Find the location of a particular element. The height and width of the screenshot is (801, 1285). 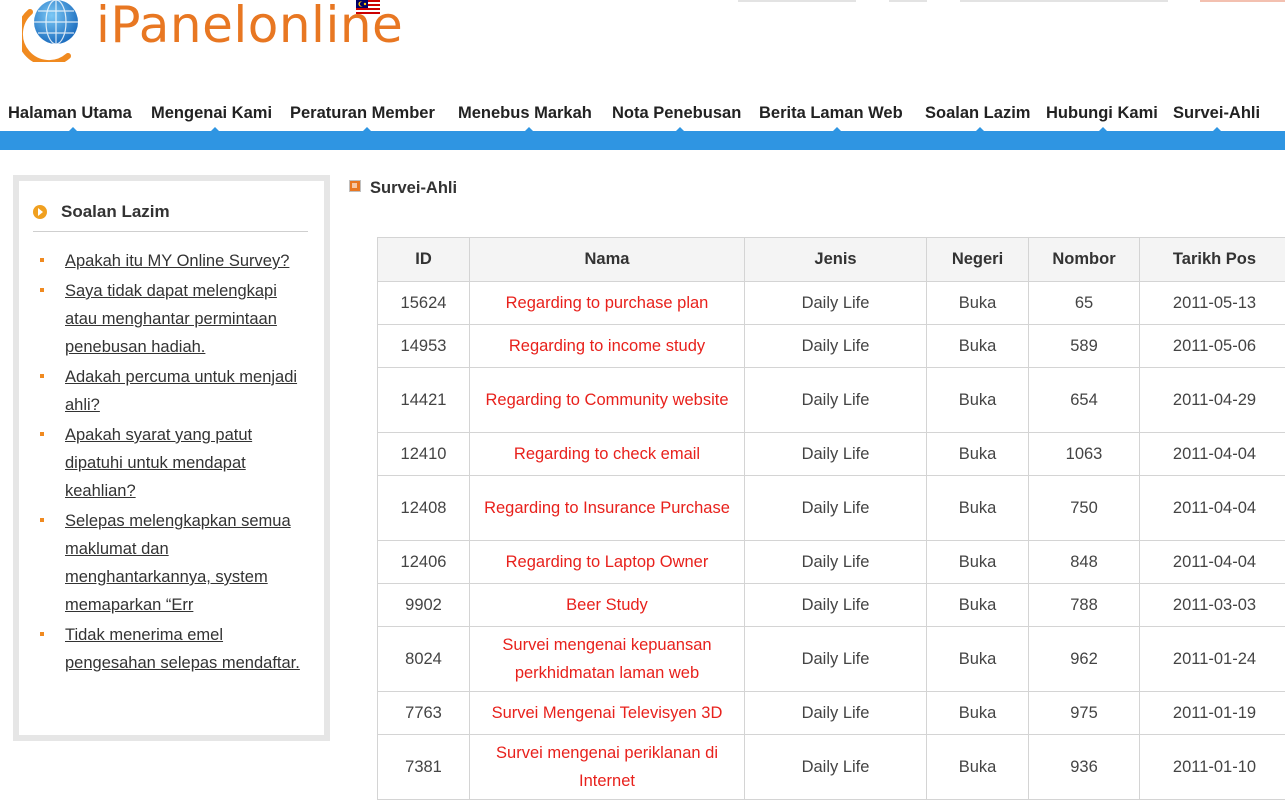

cell-tarikh-pos: 2011-01-10 is located at coordinates (1212, 767).